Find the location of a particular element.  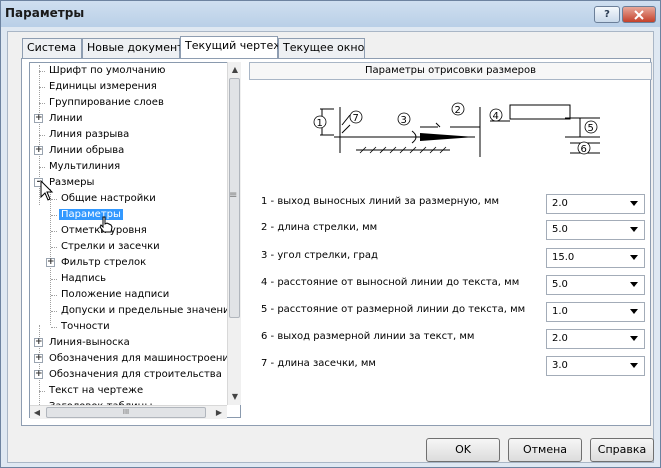

tree-item-tolerances: Допуски и предельные значения is located at coordinates (142, 311).